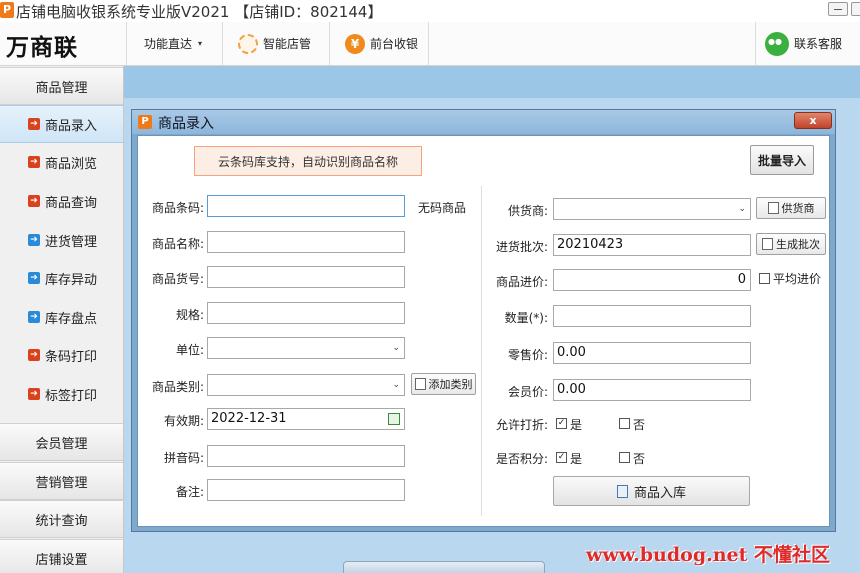 This screenshot has width=860, height=573. I want to click on add-category-button: 添加类别, so click(443, 384).